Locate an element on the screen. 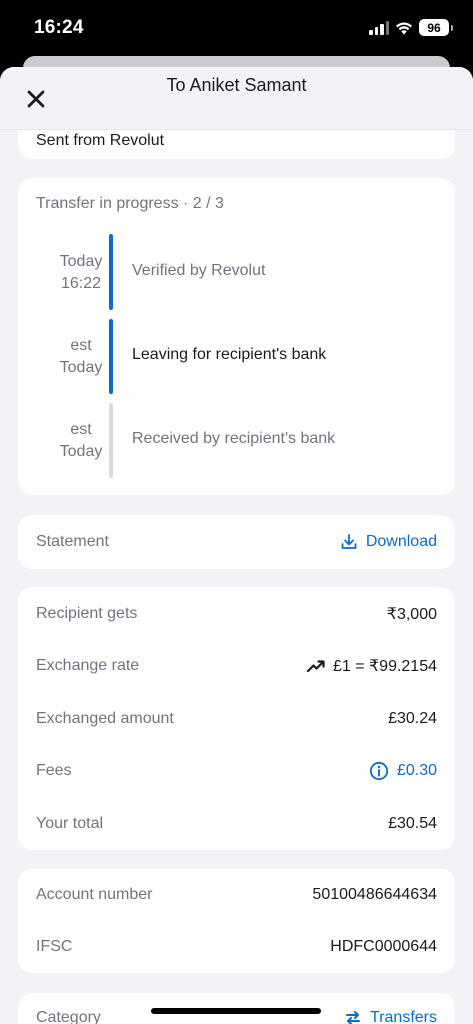 This screenshot has height=1024, width=473. account-number-row: Account number 50100486644634 is located at coordinates (236, 895).